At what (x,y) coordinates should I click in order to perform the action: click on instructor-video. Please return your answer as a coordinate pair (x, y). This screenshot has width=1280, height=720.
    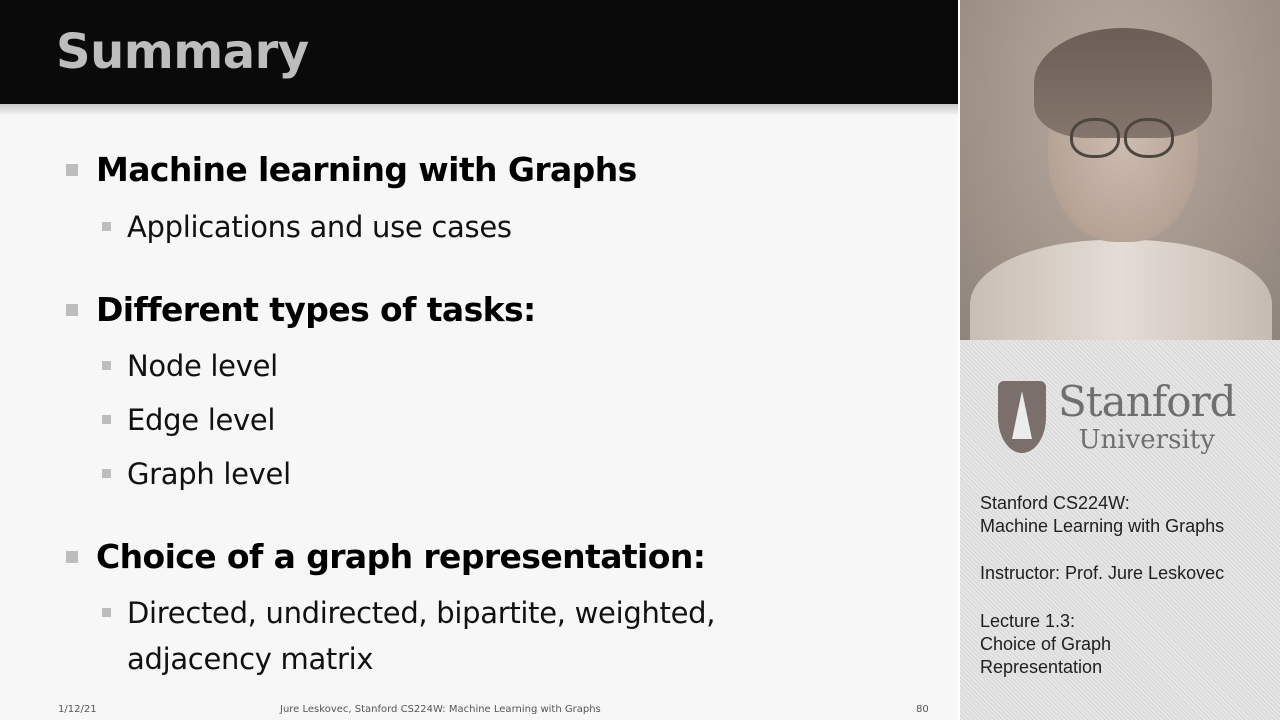
    Looking at the image, I should click on (1120, 170).